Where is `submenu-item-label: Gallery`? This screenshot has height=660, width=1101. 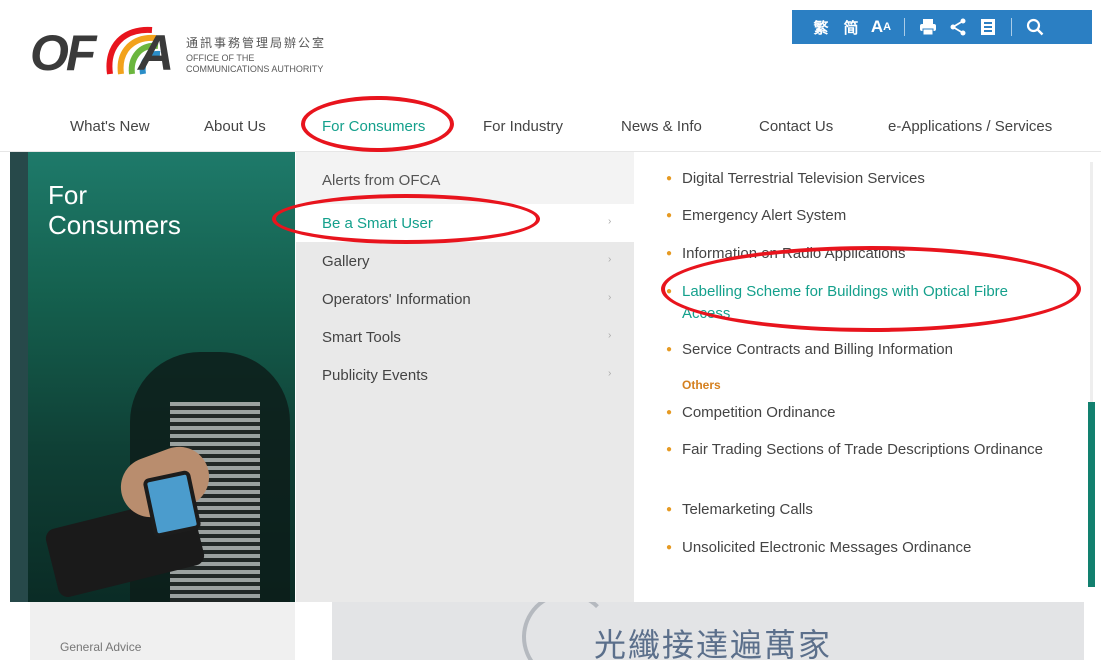 submenu-item-label: Gallery is located at coordinates (346, 261).